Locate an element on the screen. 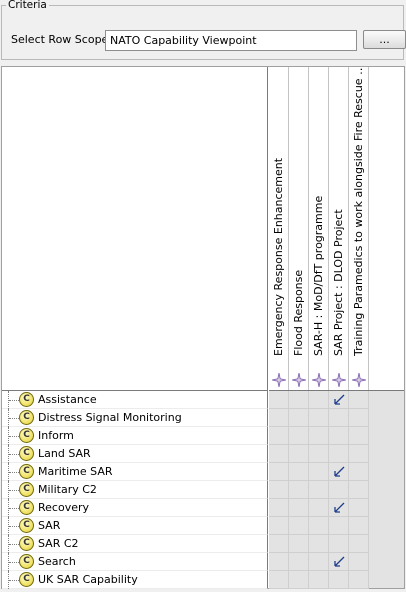  row-header: C Search is located at coordinates (135, 562).